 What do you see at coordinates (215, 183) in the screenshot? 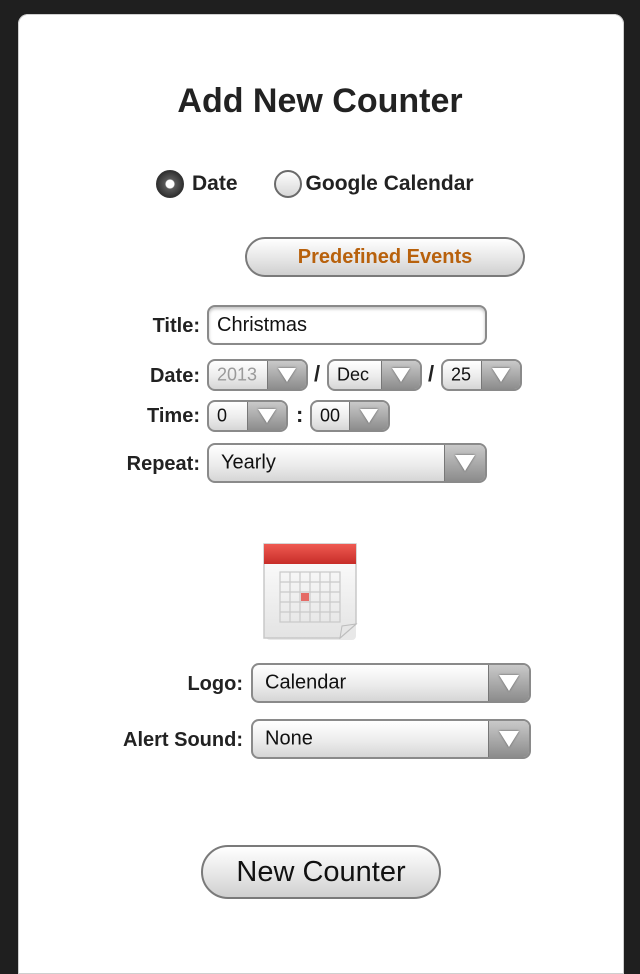
I see `date-radio-label: Date` at bounding box center [215, 183].